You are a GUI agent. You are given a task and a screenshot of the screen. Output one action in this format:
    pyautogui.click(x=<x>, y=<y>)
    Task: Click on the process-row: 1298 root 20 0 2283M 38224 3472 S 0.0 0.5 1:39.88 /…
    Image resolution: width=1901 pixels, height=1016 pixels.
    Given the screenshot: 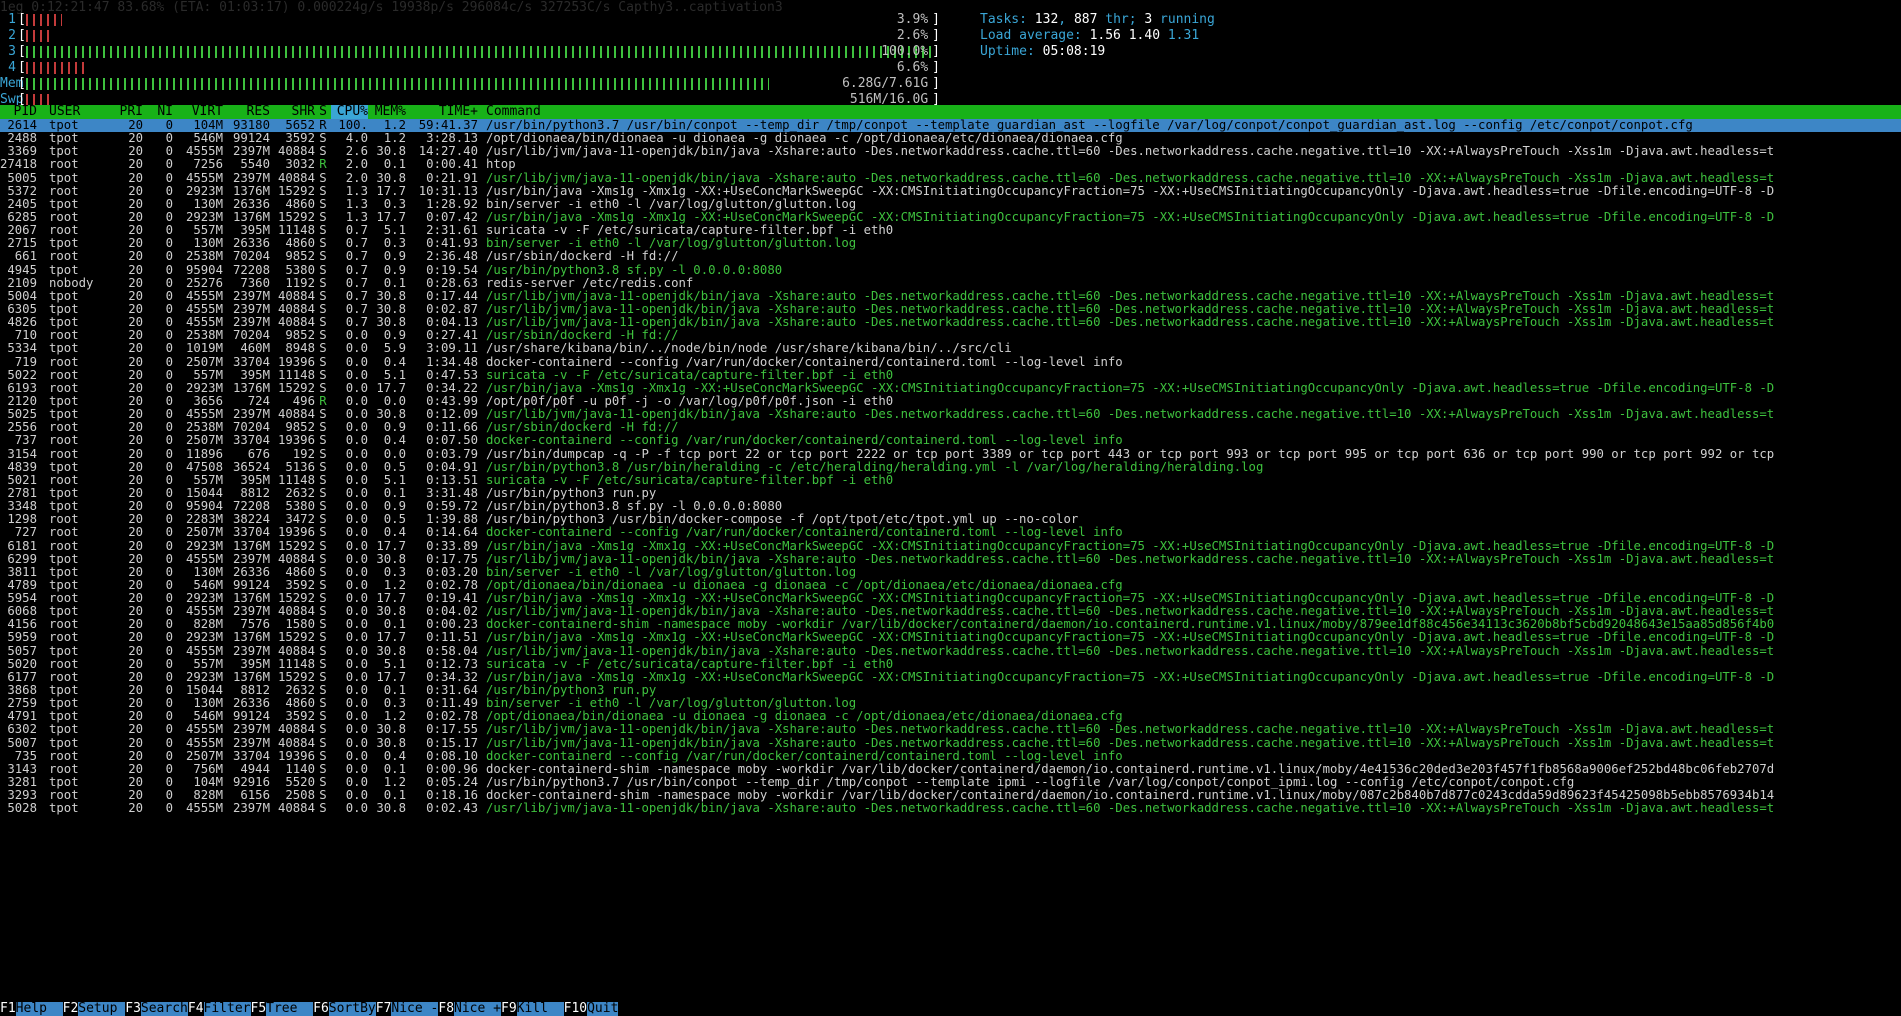 What is the action you would take?
    pyautogui.click(x=950, y=519)
    